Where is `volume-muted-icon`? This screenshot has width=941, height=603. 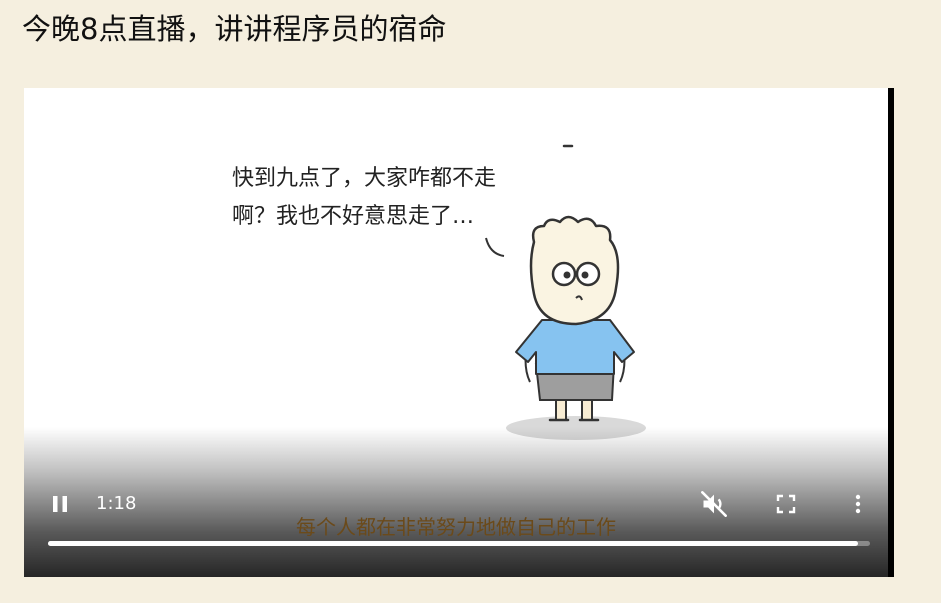 volume-muted-icon is located at coordinates (714, 504).